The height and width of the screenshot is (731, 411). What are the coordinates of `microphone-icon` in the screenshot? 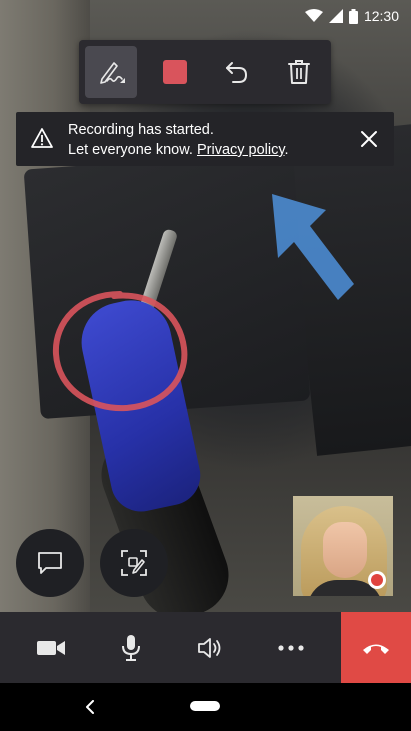 It's located at (131, 647).